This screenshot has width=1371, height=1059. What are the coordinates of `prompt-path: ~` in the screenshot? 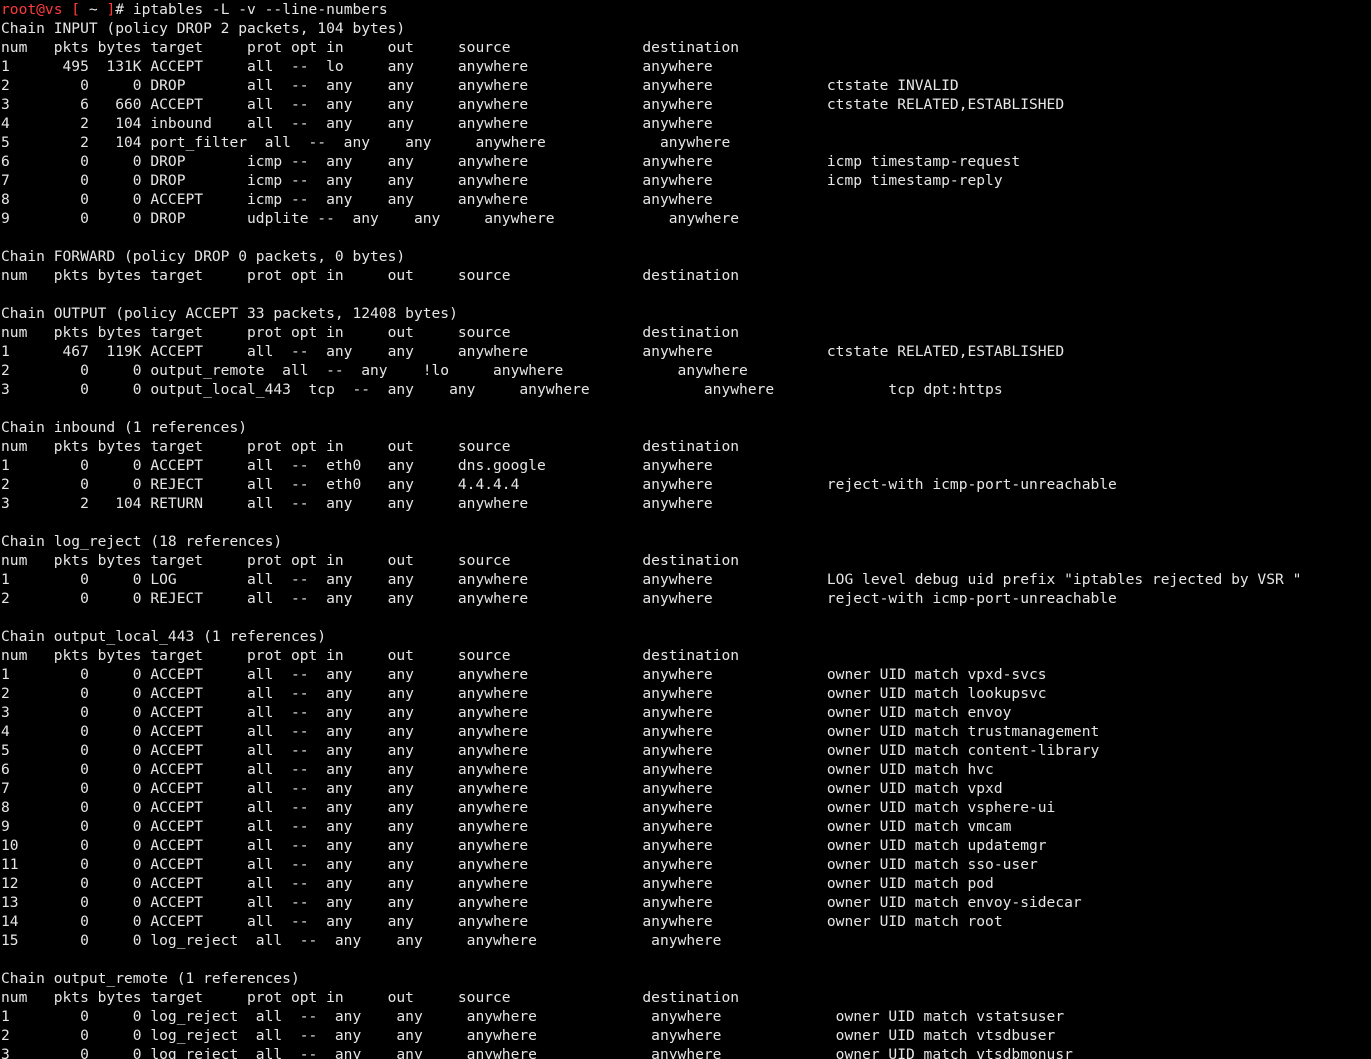 It's located at (93, 9).